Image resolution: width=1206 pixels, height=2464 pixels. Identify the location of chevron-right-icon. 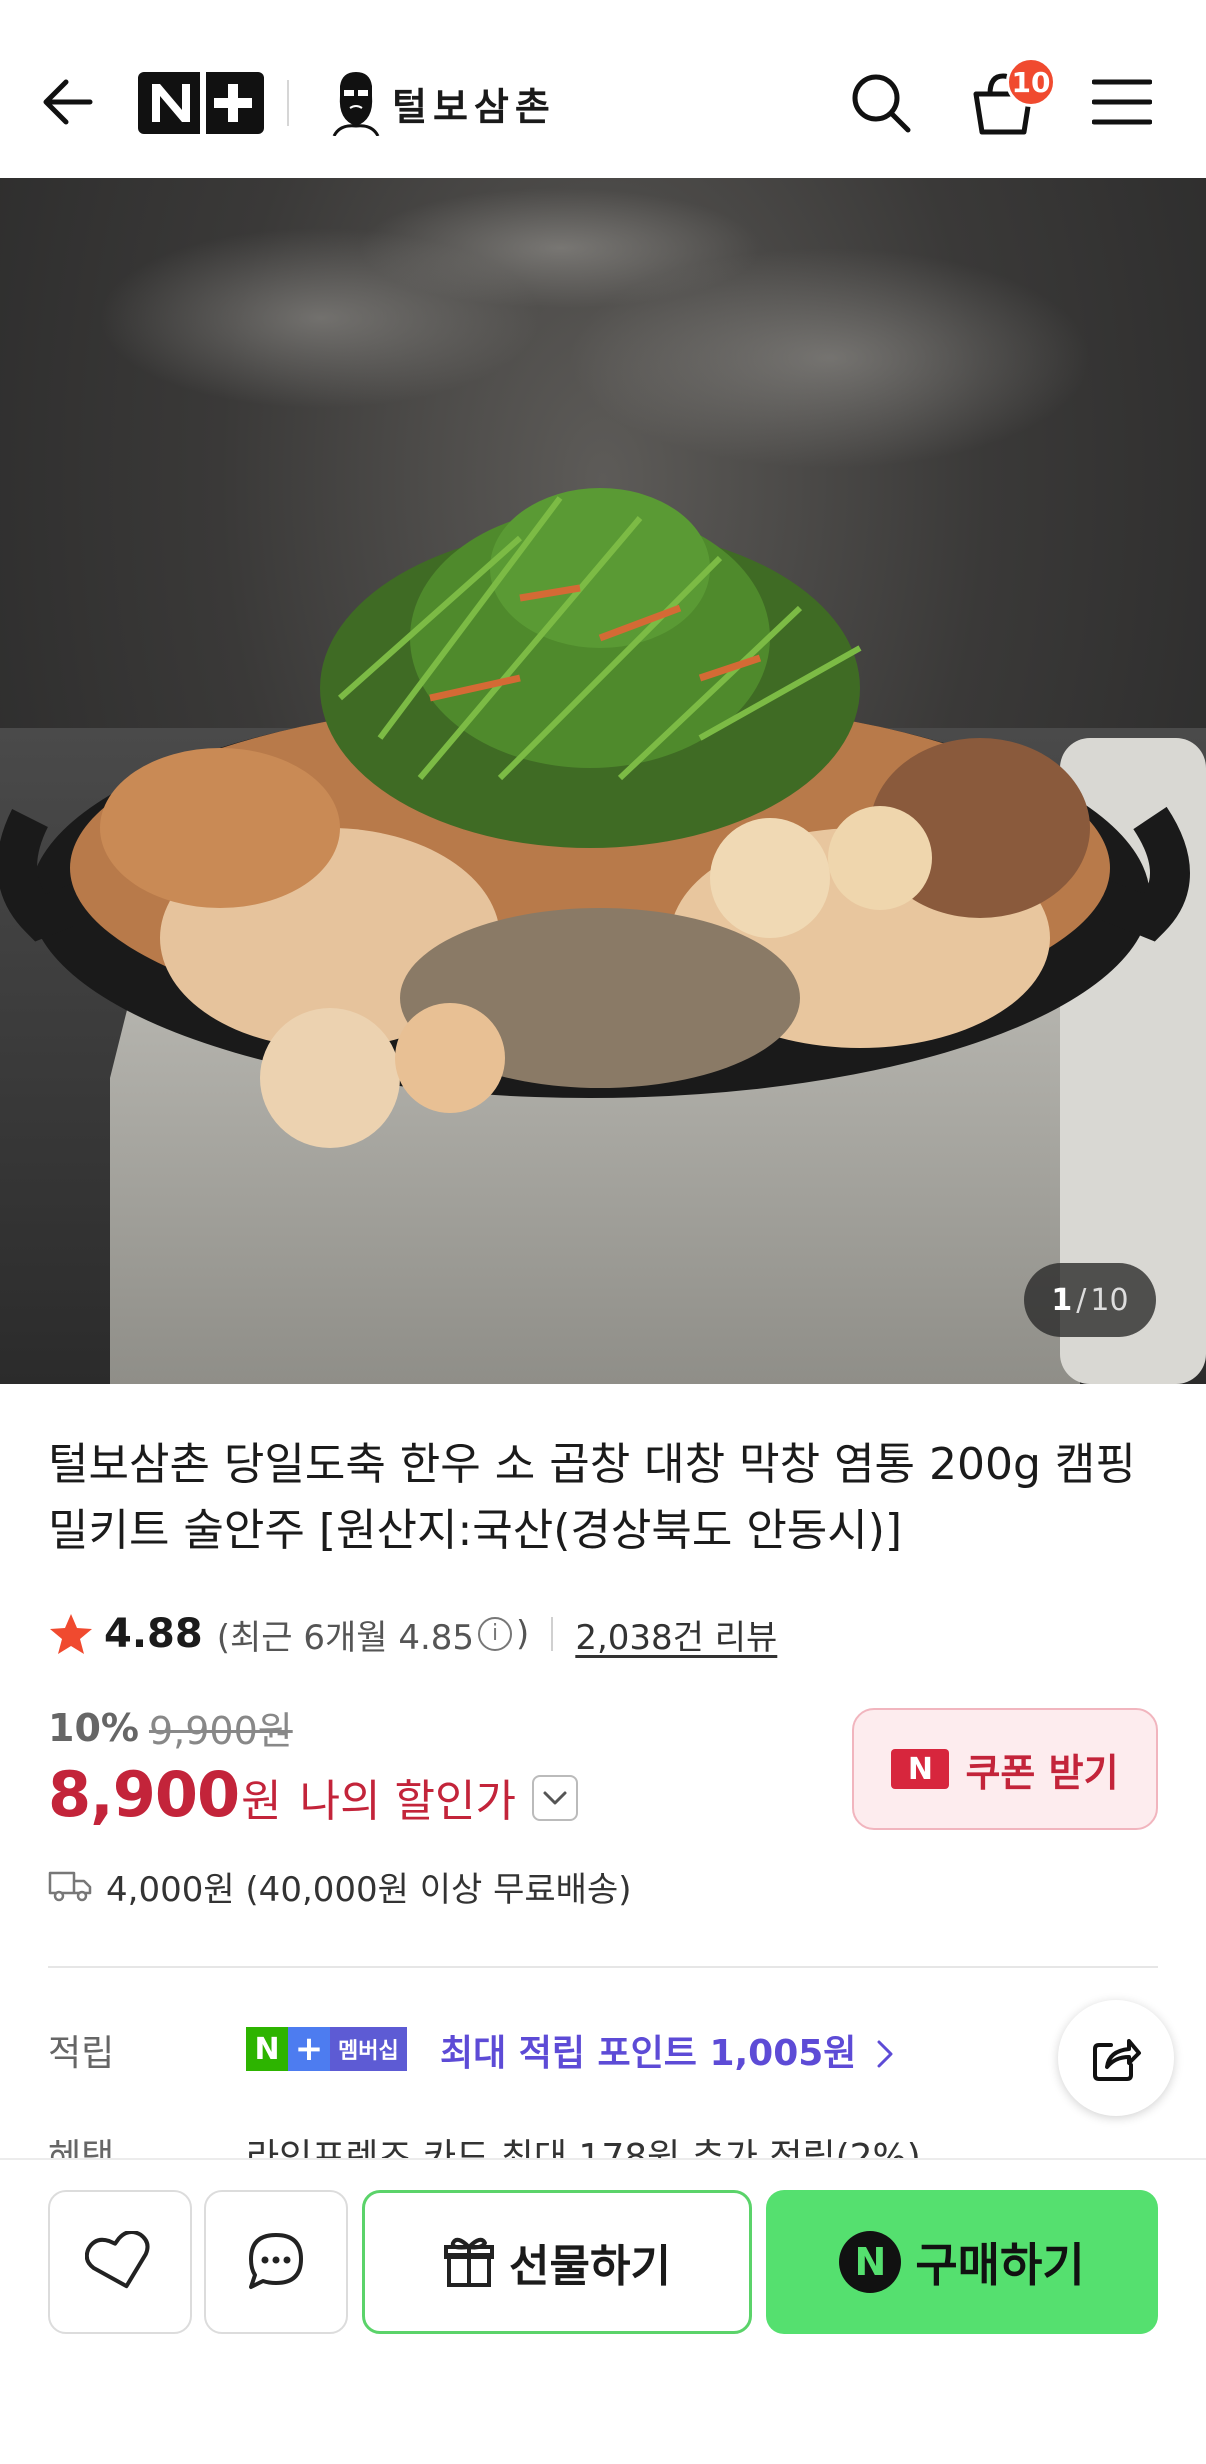
(885, 2054).